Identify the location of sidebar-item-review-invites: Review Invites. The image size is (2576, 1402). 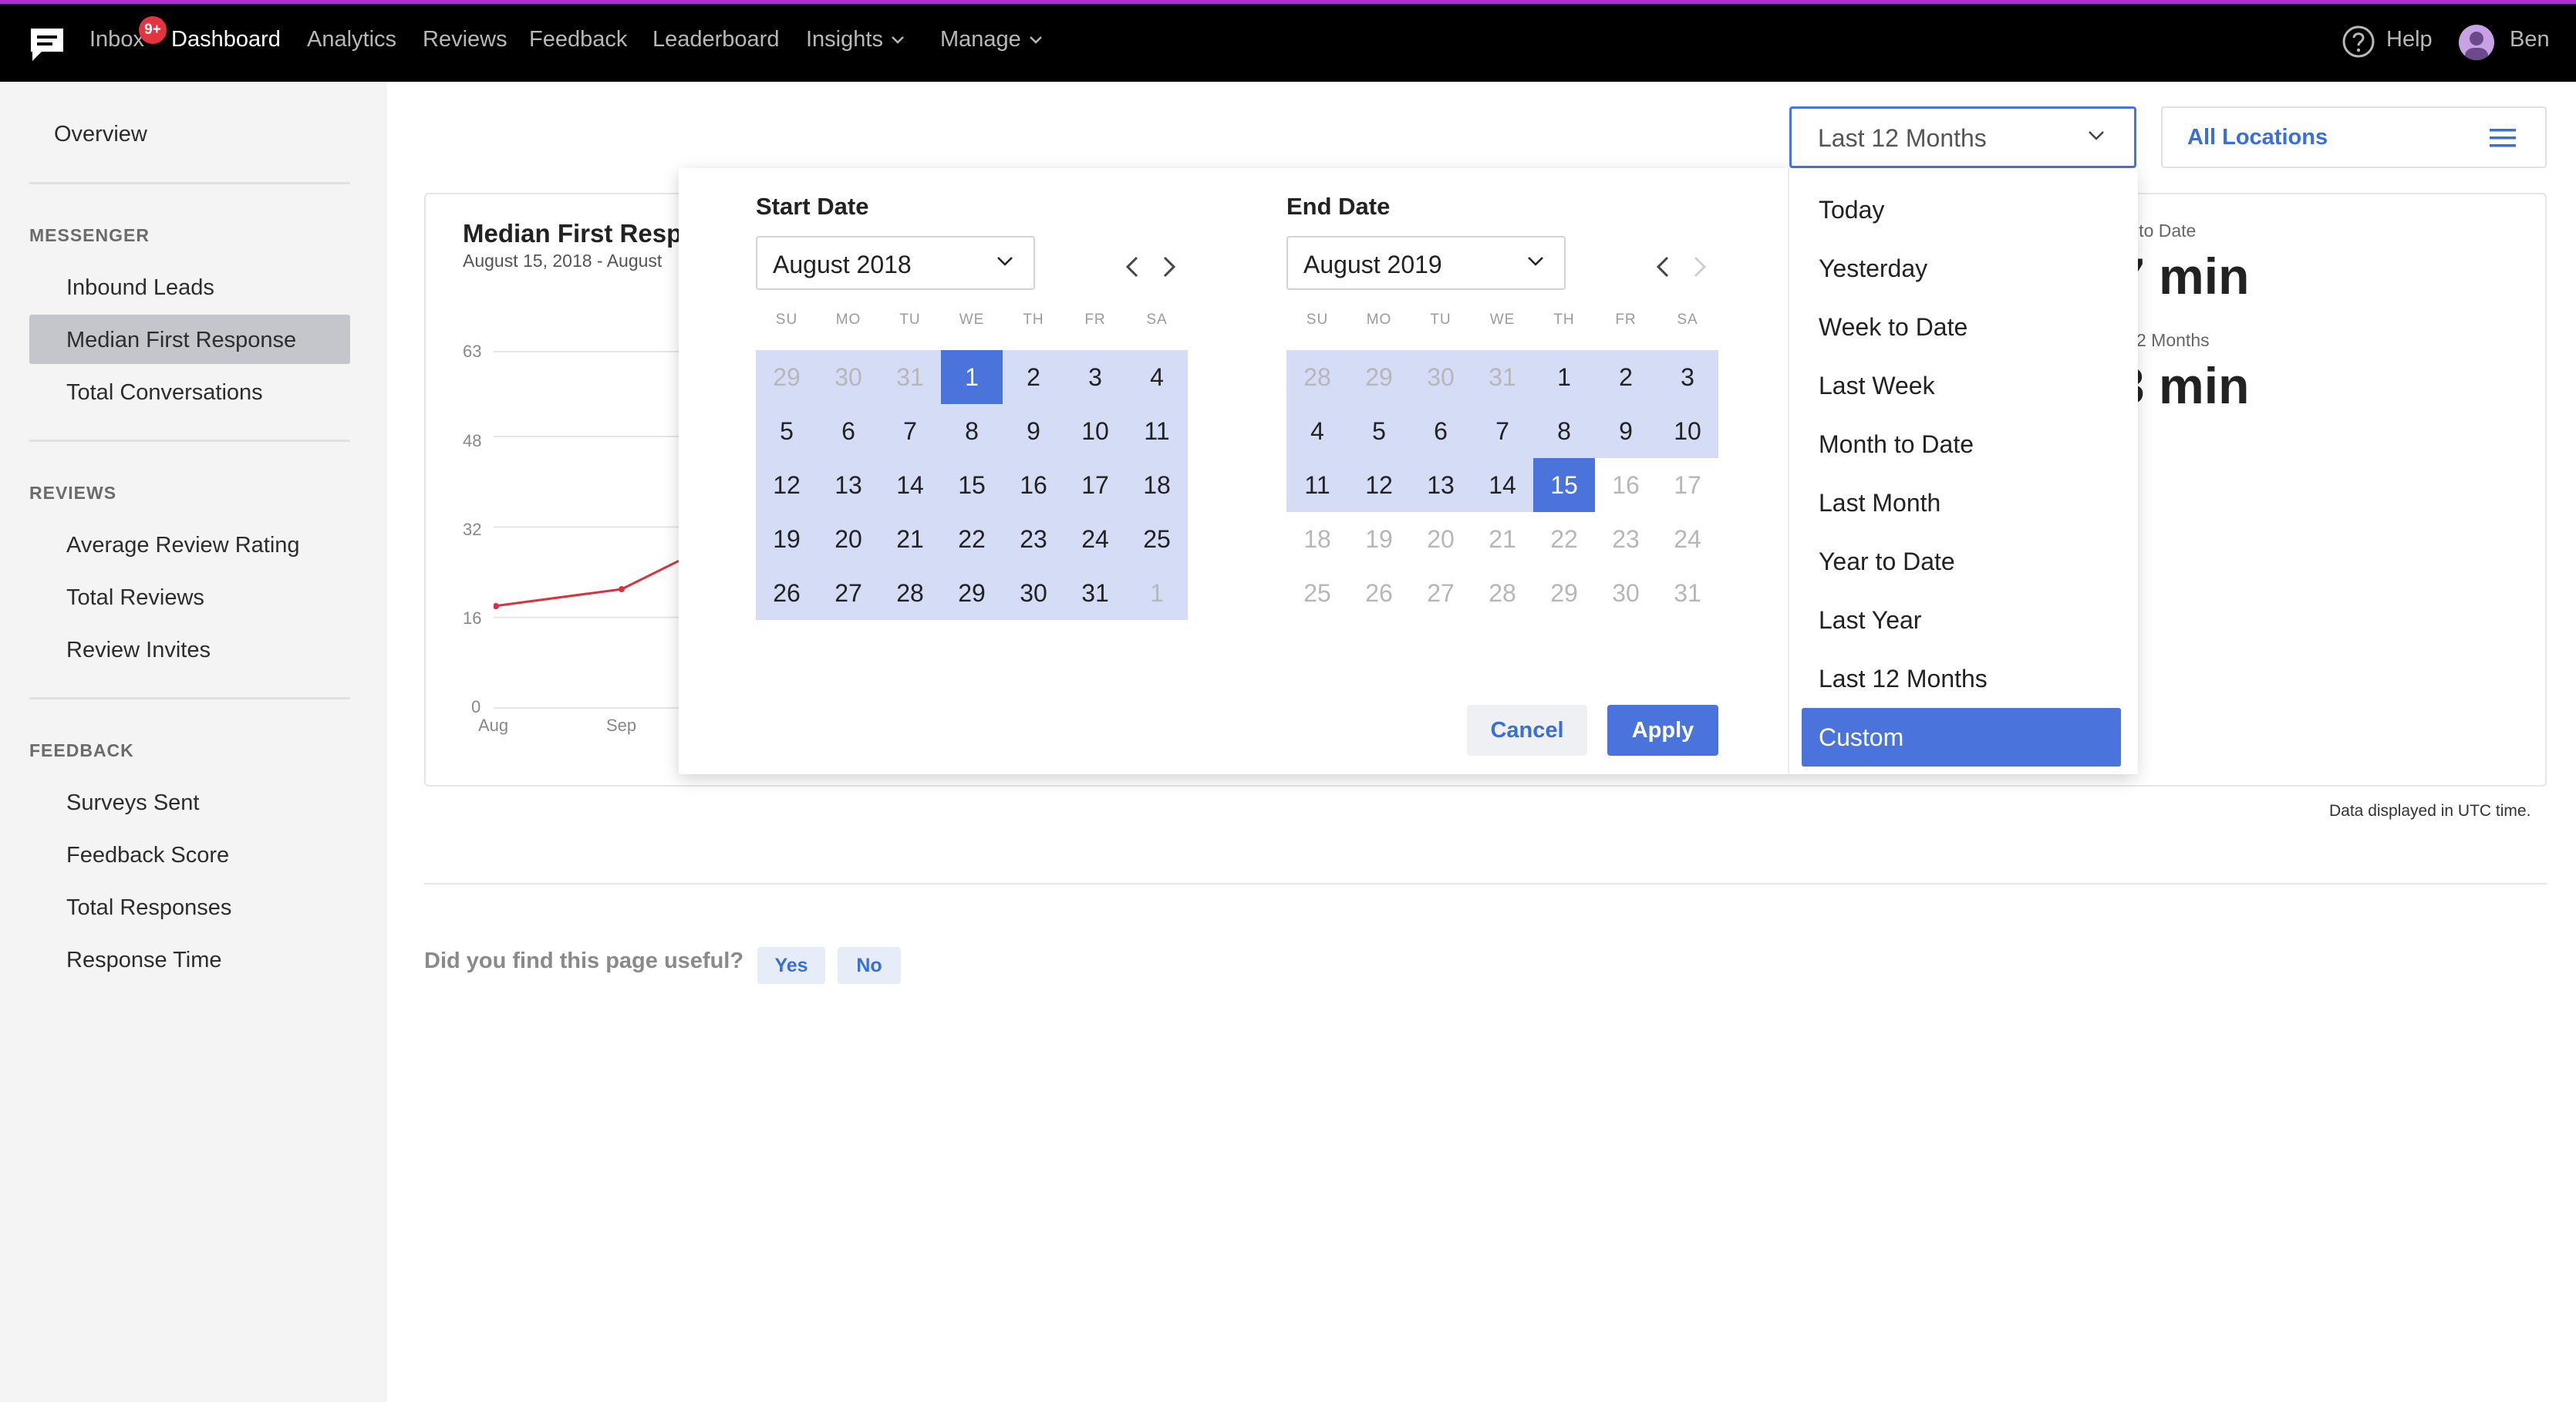
(138, 651).